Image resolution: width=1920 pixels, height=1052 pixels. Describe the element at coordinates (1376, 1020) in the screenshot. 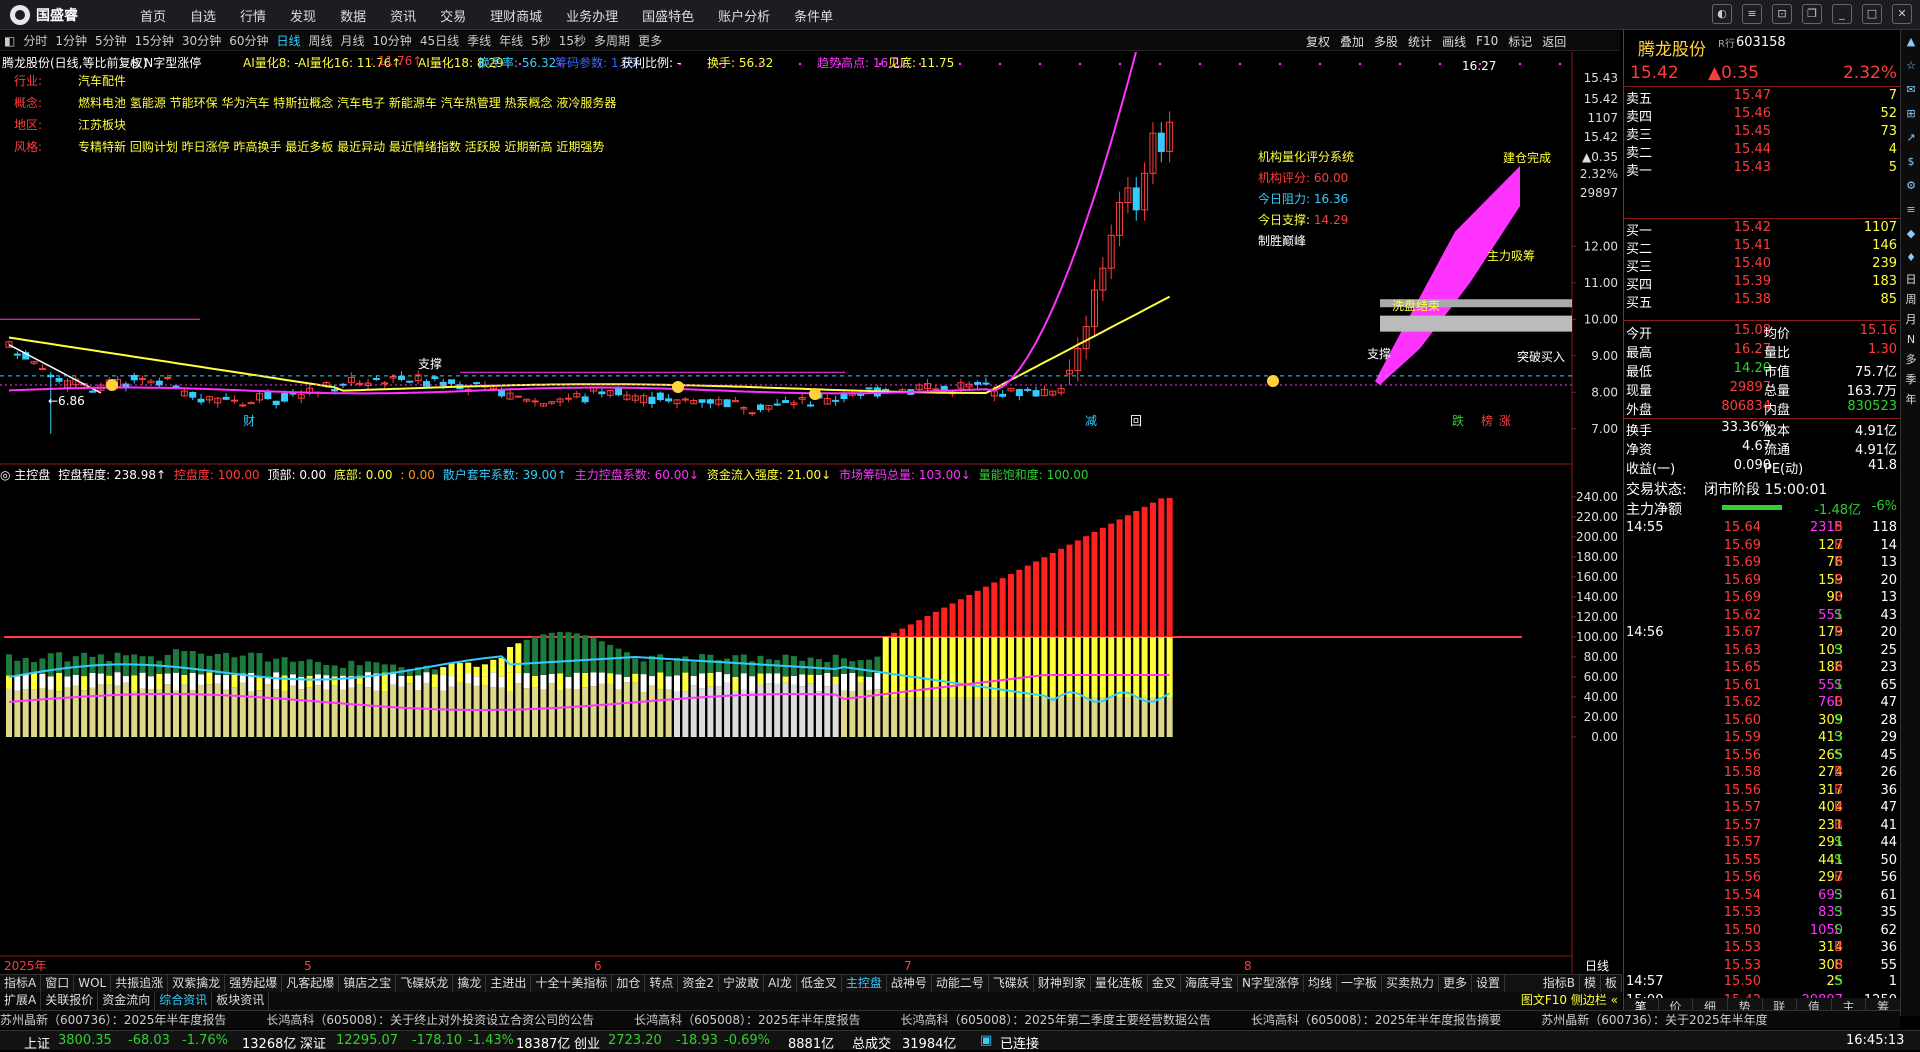

I see `news-item-4: 长鸿高科（605008）：2025年半年度报告摘要` at that location.